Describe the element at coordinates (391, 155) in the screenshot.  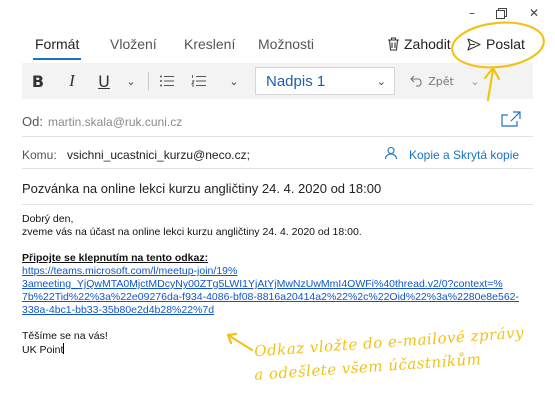
I see `person-icon` at that location.